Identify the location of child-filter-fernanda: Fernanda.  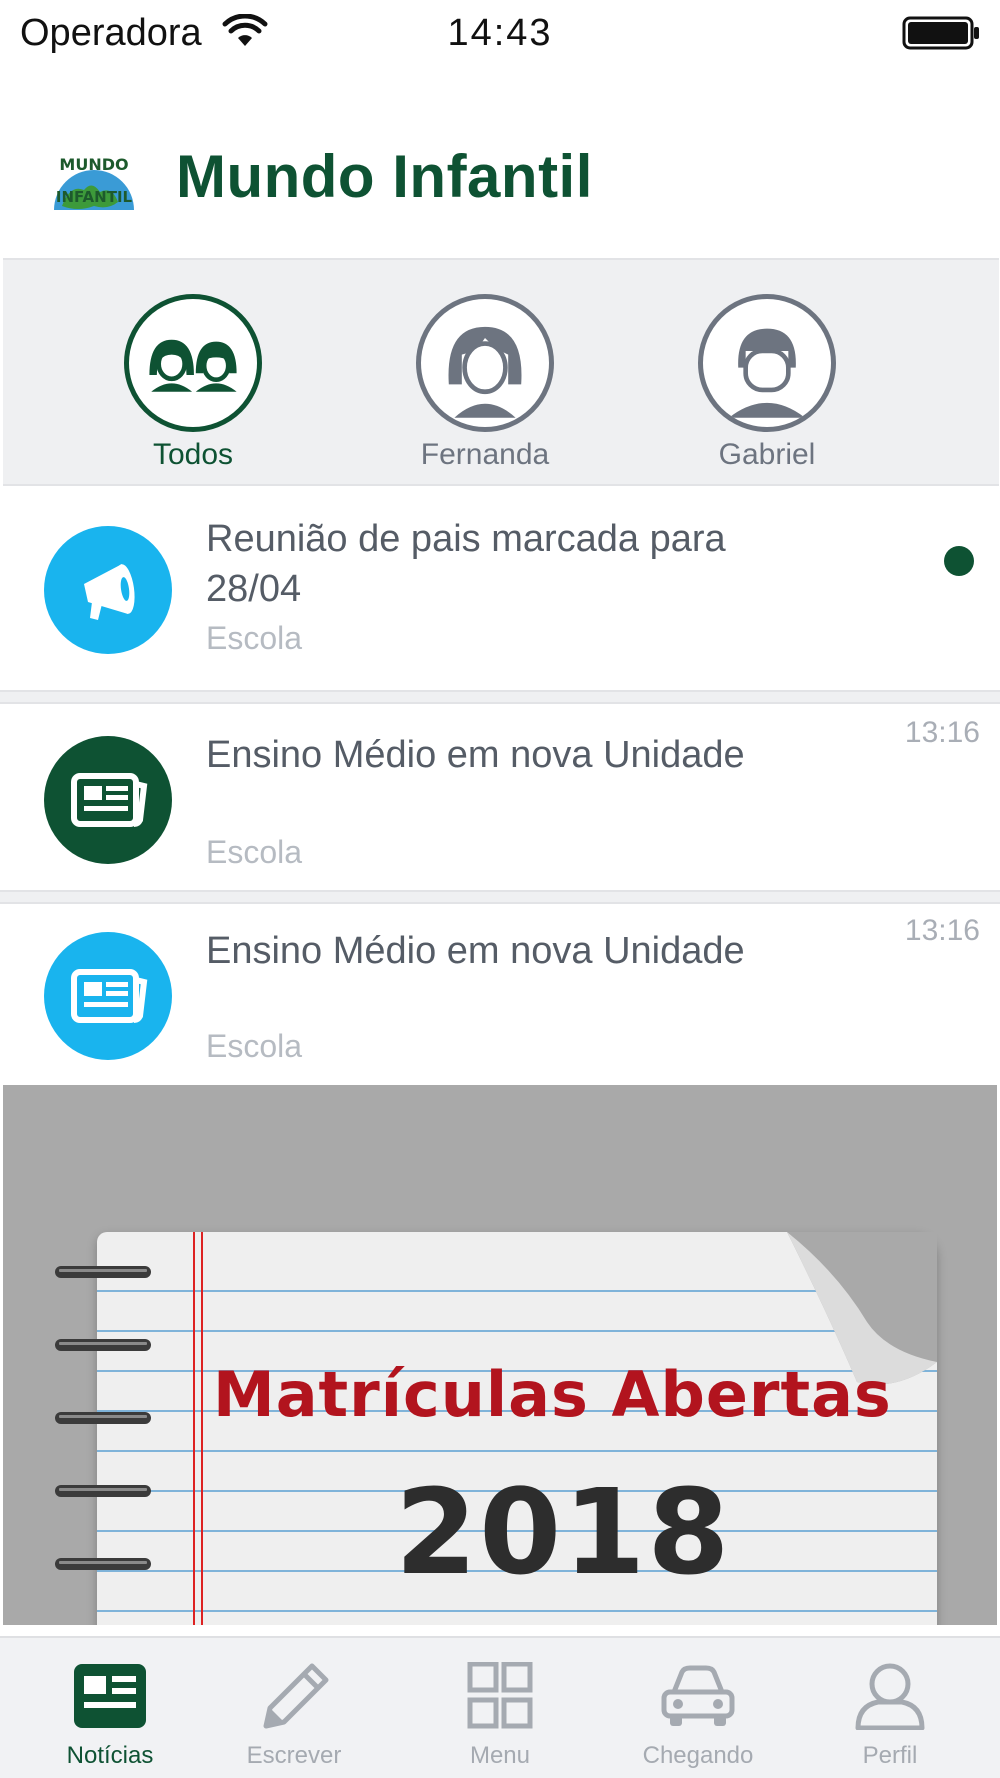
(485, 383).